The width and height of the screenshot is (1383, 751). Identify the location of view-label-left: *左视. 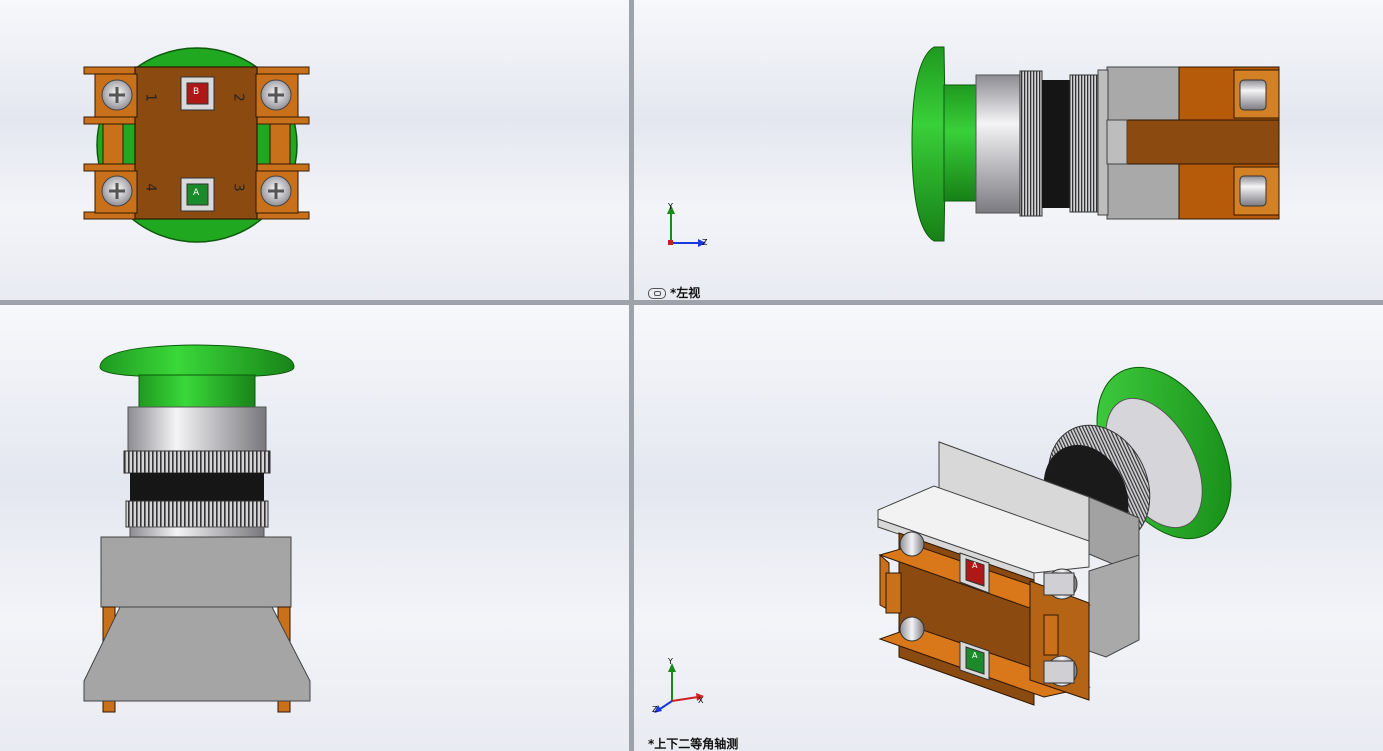
(674, 292).